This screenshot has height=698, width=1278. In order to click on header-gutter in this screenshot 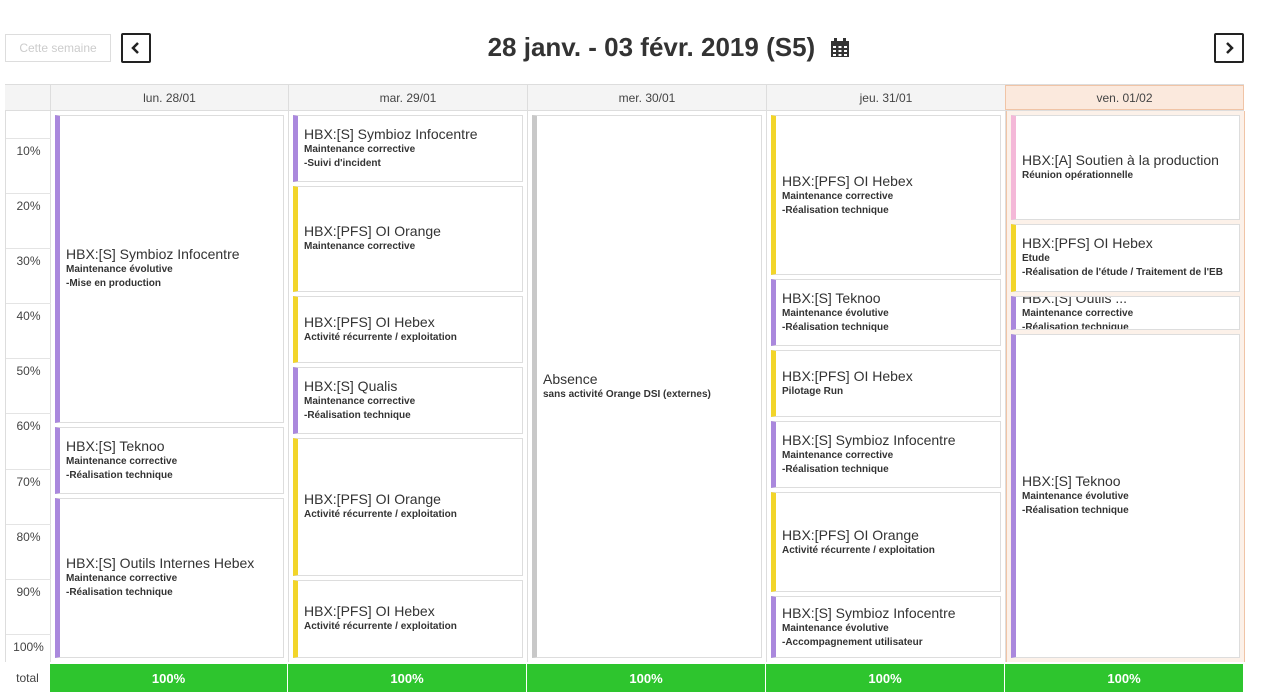, I will do `click(27, 97)`.